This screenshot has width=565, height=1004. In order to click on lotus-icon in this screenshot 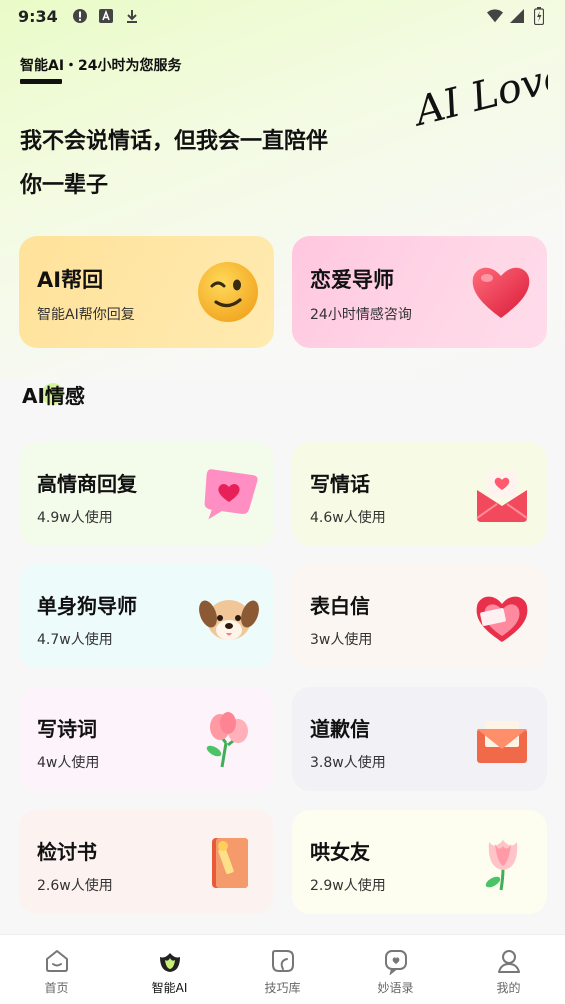, I will do `click(169, 962)`.